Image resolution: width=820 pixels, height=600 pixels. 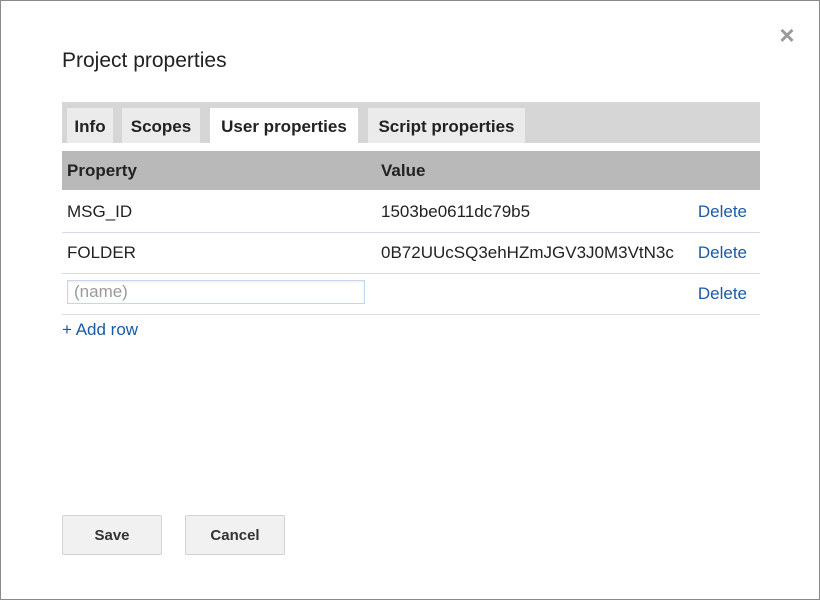 What do you see at coordinates (112, 535) in the screenshot?
I see `save-button: Save` at bounding box center [112, 535].